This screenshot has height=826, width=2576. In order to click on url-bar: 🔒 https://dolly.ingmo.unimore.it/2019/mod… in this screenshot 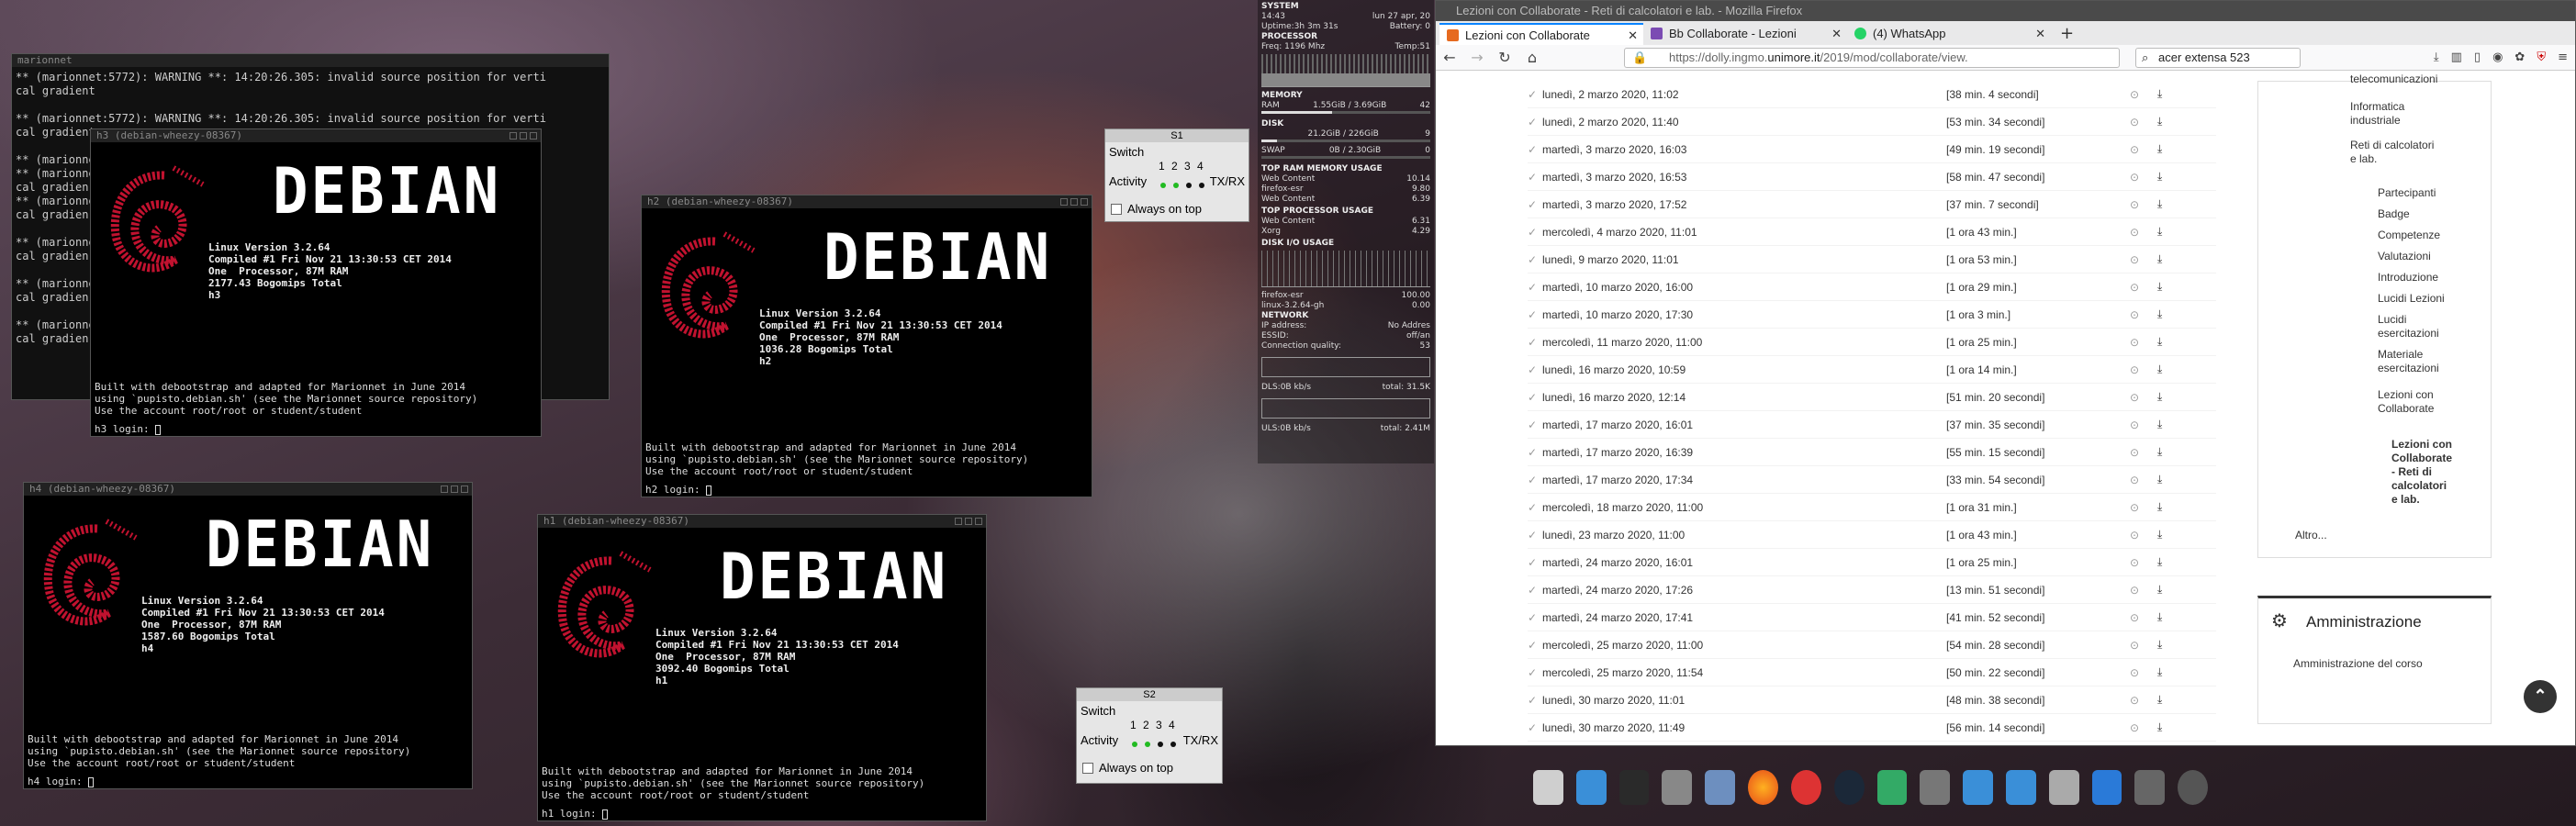, I will do `click(1872, 58)`.